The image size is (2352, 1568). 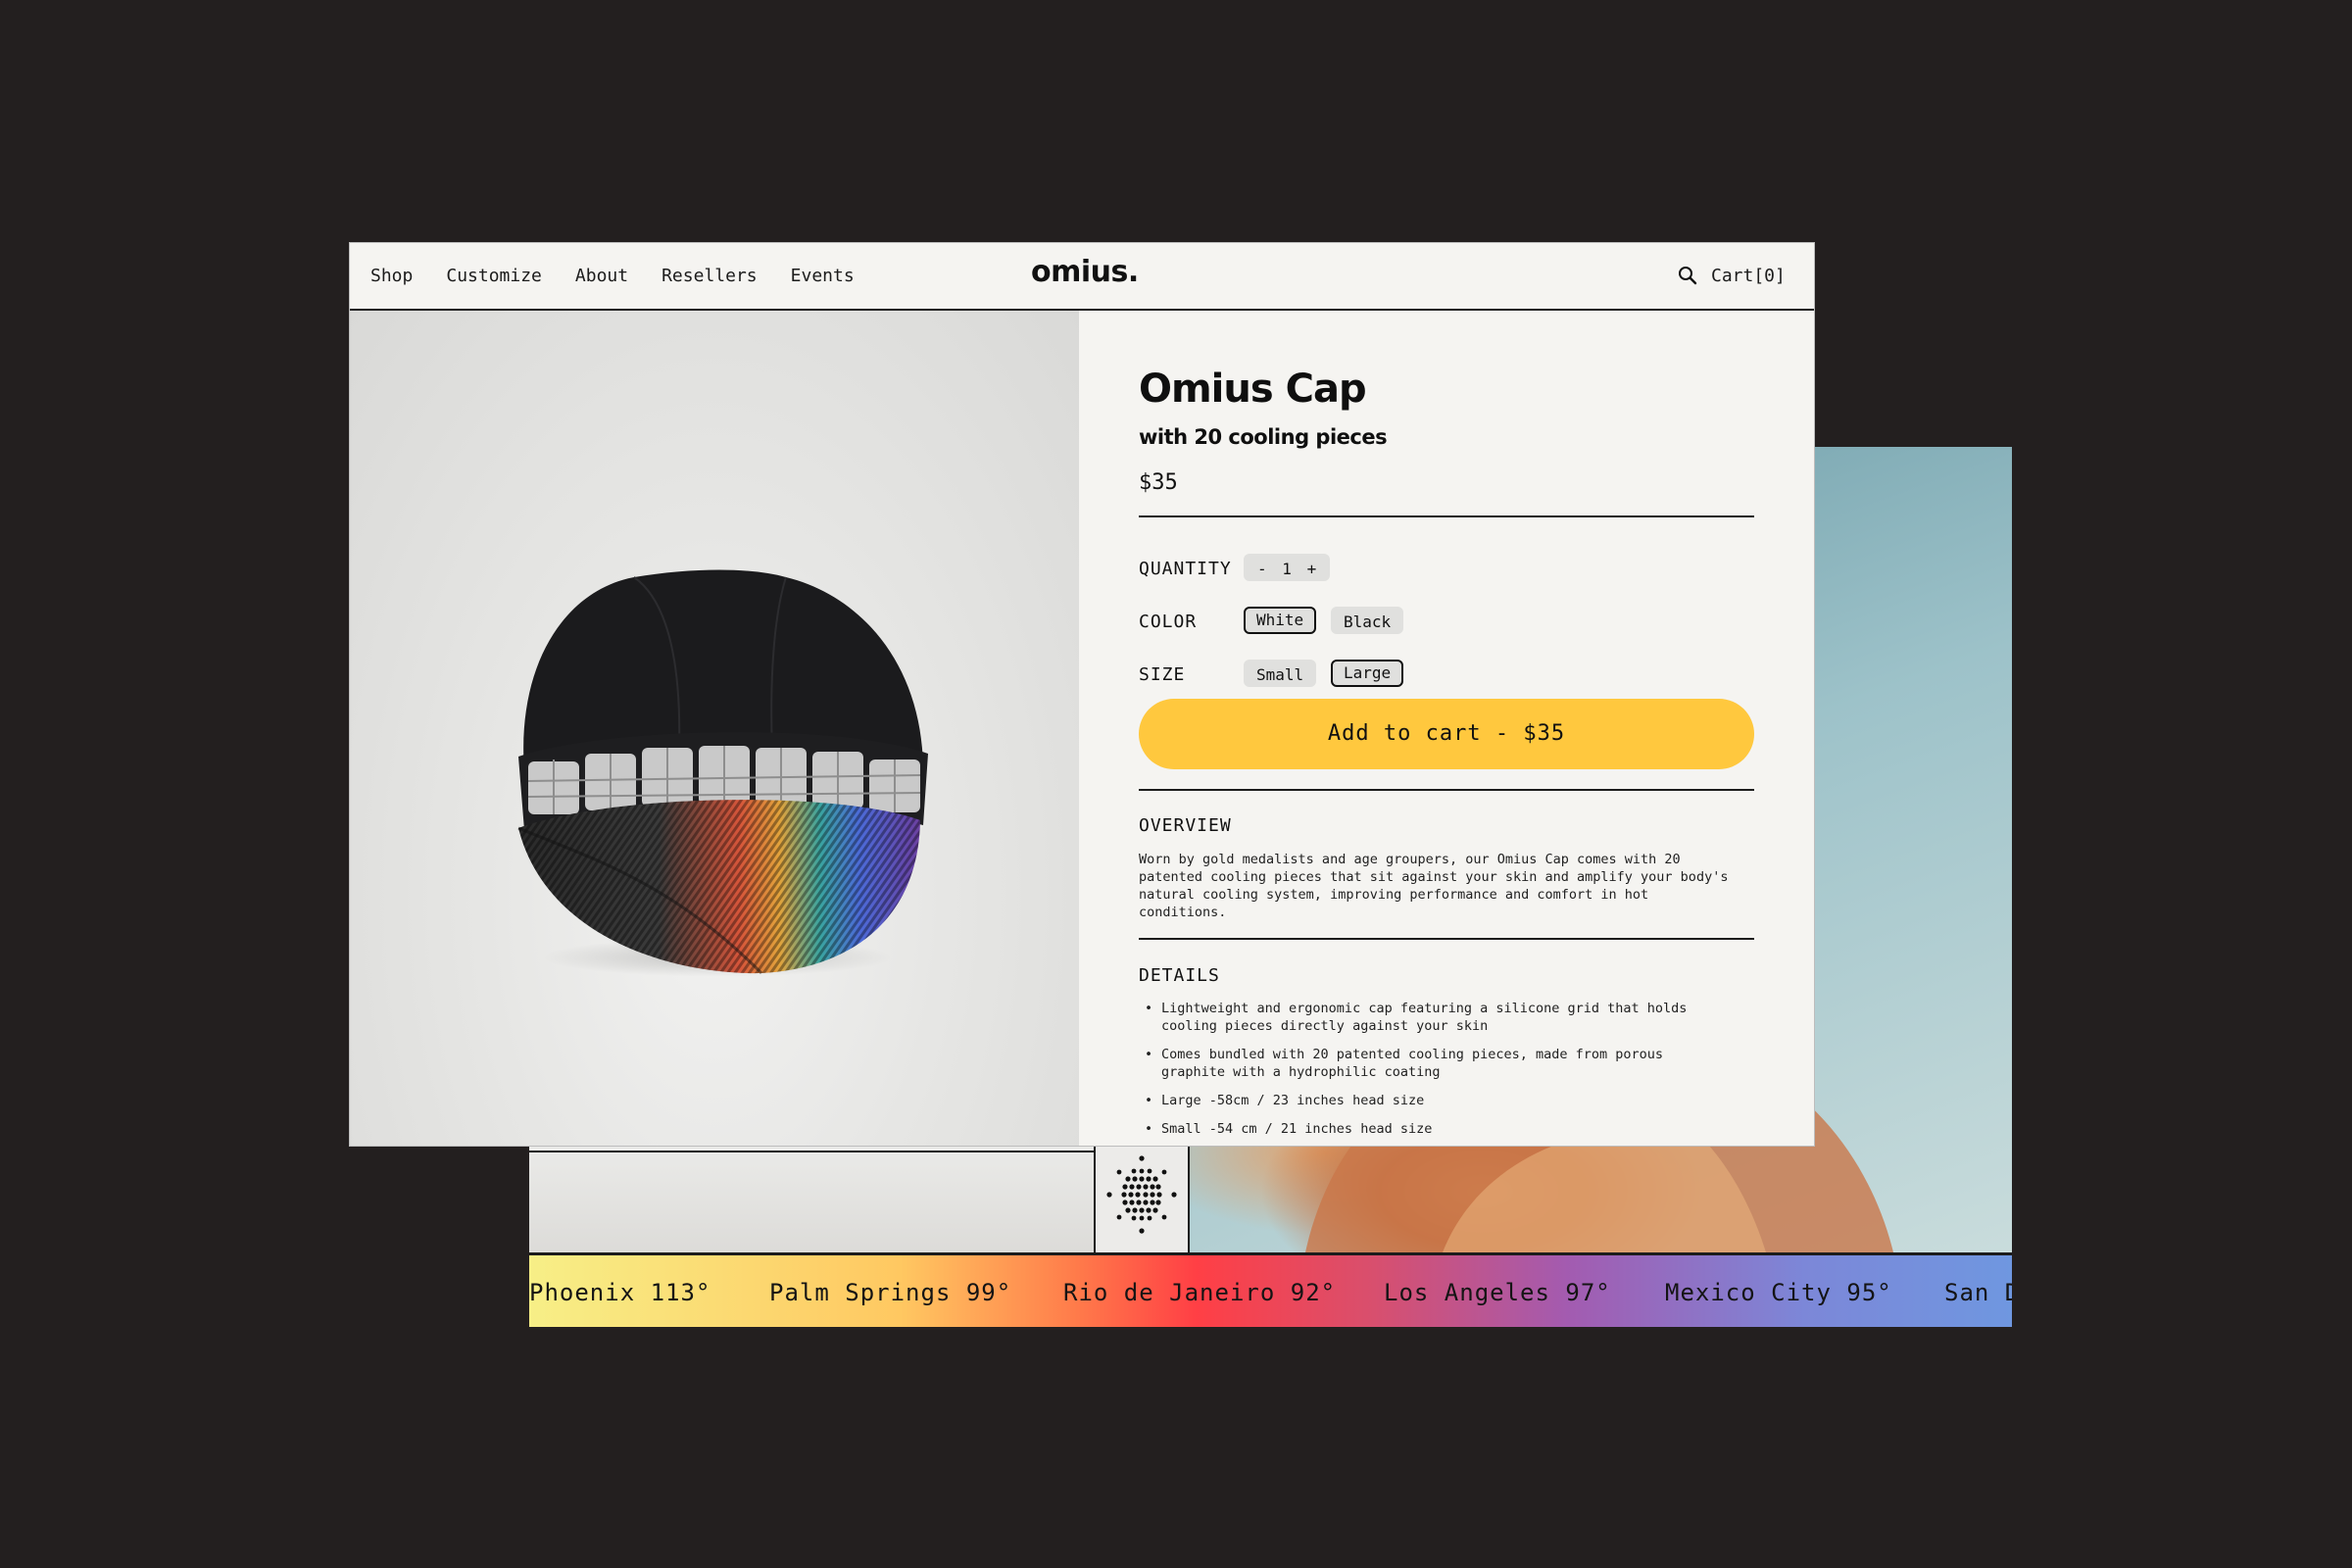 What do you see at coordinates (722, 772) in the screenshot?
I see `cap-illustration` at bounding box center [722, 772].